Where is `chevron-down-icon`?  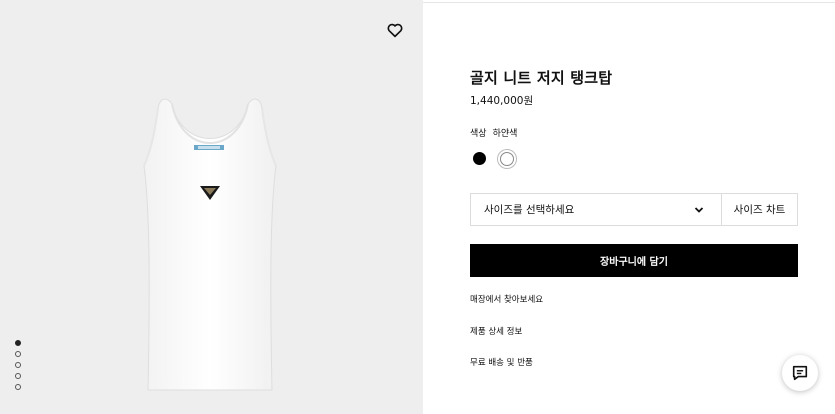 chevron-down-icon is located at coordinates (699, 209).